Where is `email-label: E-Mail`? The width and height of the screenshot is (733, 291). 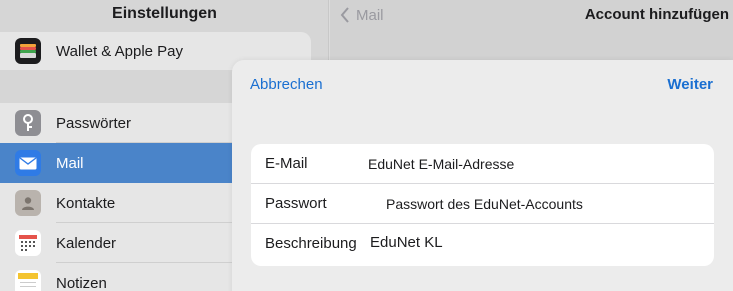 email-label: E-Mail is located at coordinates (286, 163).